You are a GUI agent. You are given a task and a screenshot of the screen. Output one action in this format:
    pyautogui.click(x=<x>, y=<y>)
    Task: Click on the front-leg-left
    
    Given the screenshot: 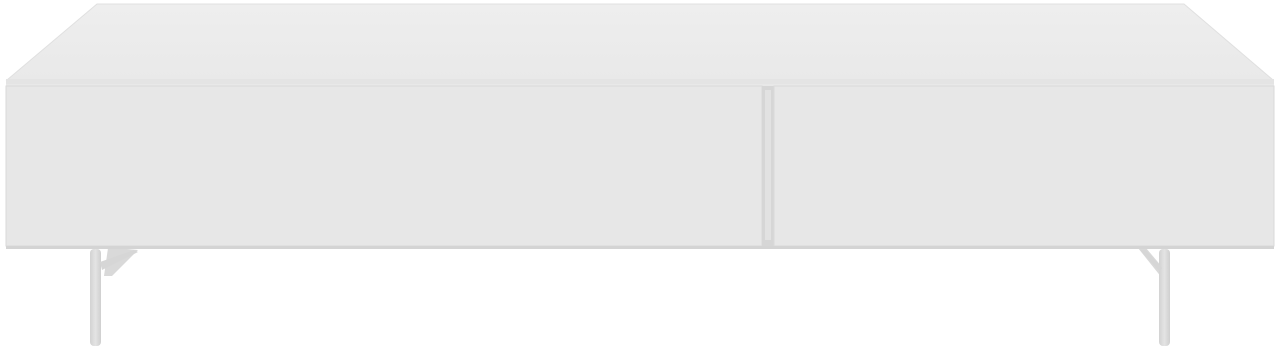 What is the action you would take?
    pyautogui.click(x=114, y=297)
    